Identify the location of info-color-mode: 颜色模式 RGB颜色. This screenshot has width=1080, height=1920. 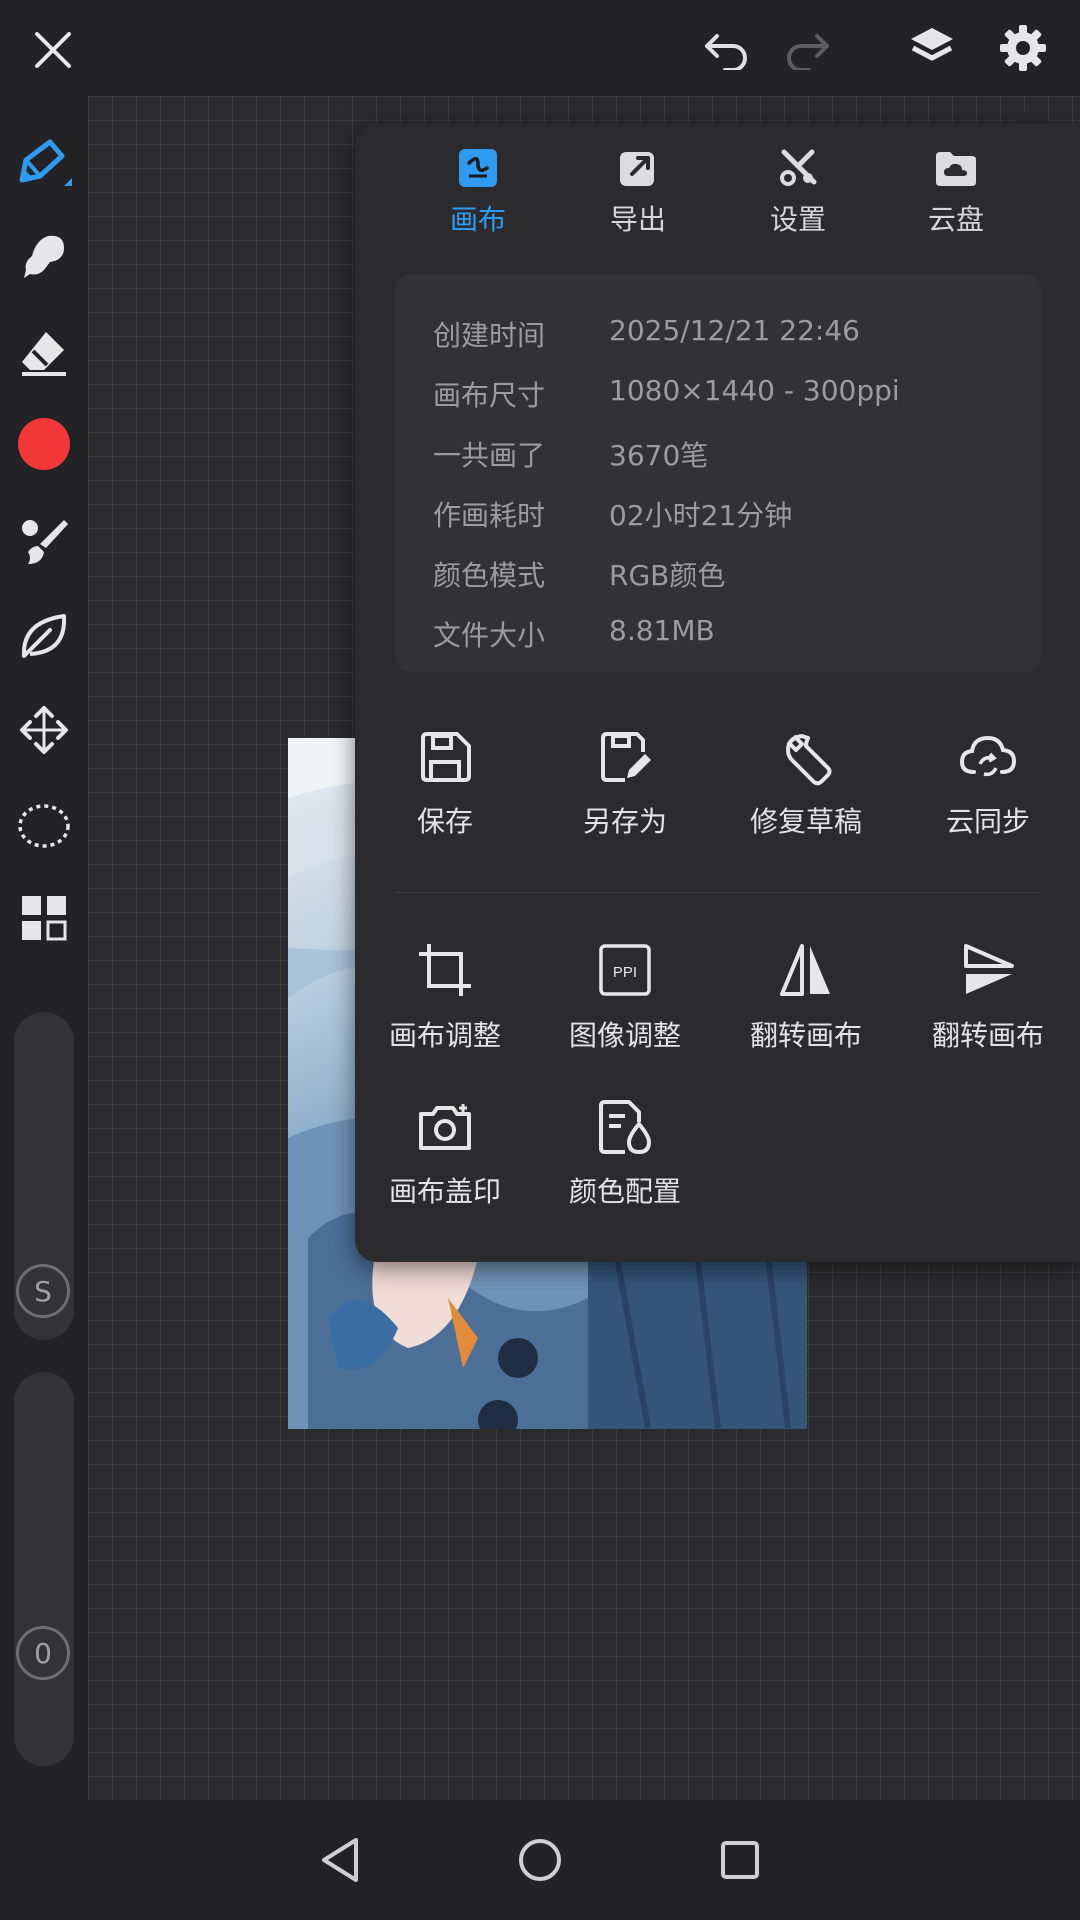
(718, 574).